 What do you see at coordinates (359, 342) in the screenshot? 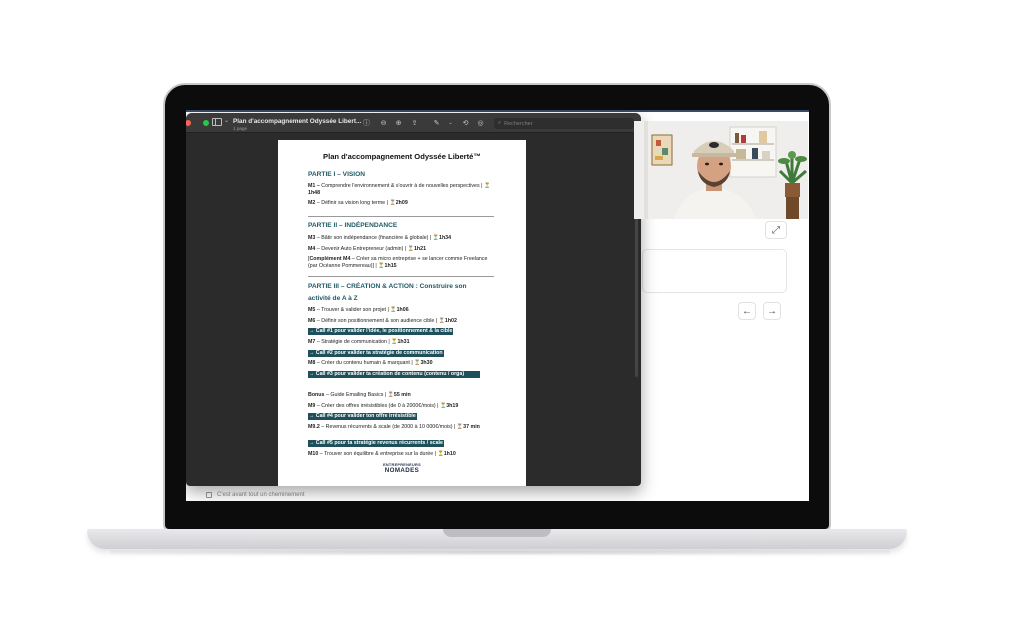
I see `module-m7: M7 – Stratégie de communication | ⏳1h31` at bounding box center [359, 342].